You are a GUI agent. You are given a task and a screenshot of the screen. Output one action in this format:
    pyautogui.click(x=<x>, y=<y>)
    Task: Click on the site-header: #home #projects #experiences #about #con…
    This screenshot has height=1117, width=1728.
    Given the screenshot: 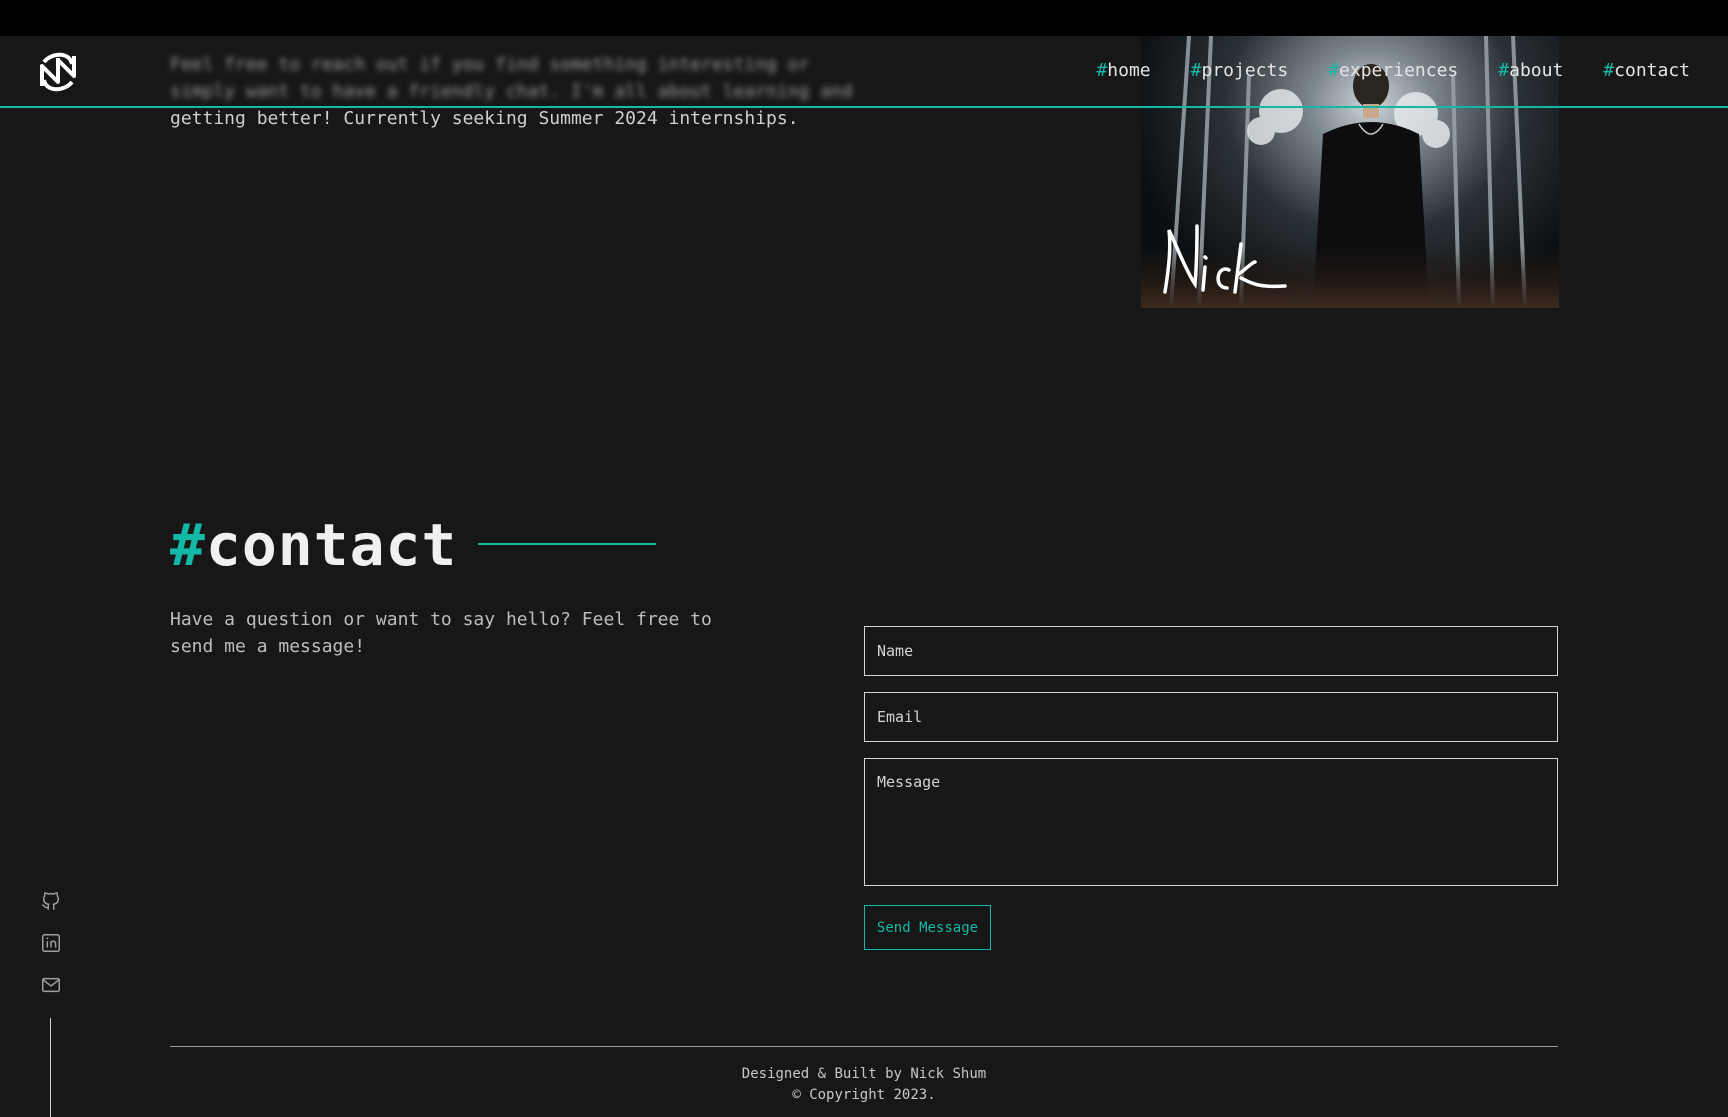 What is the action you would take?
    pyautogui.click(x=864, y=72)
    